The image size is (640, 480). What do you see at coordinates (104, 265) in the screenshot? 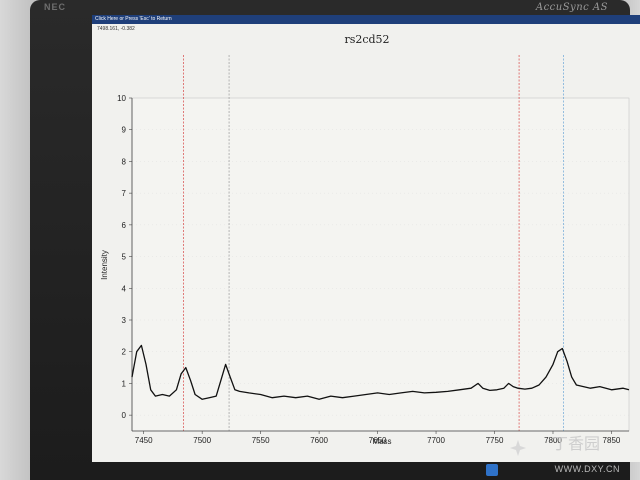
I see `y-axis-label: Intensity` at bounding box center [104, 265].